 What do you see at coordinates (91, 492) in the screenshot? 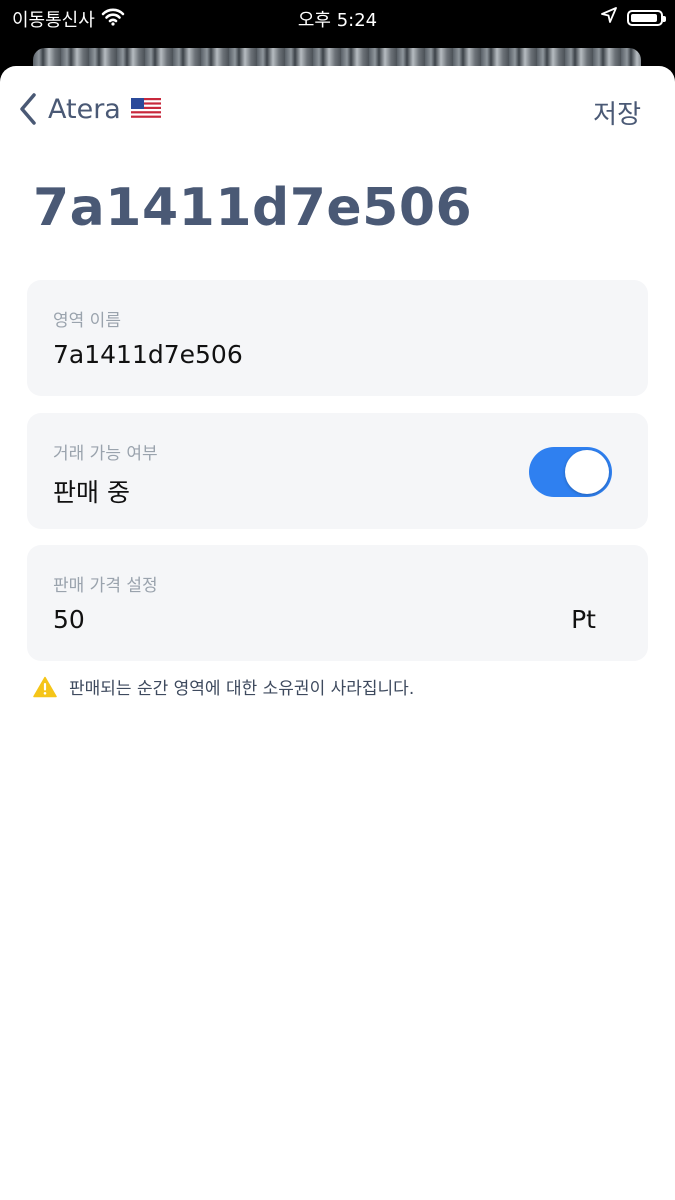
I see `trade-status-value: 판매 중` at bounding box center [91, 492].